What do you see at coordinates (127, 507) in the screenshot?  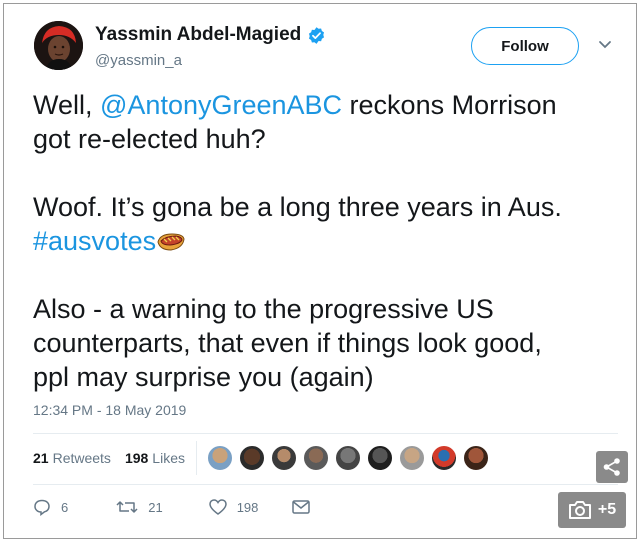 I see `retweet-icon` at bounding box center [127, 507].